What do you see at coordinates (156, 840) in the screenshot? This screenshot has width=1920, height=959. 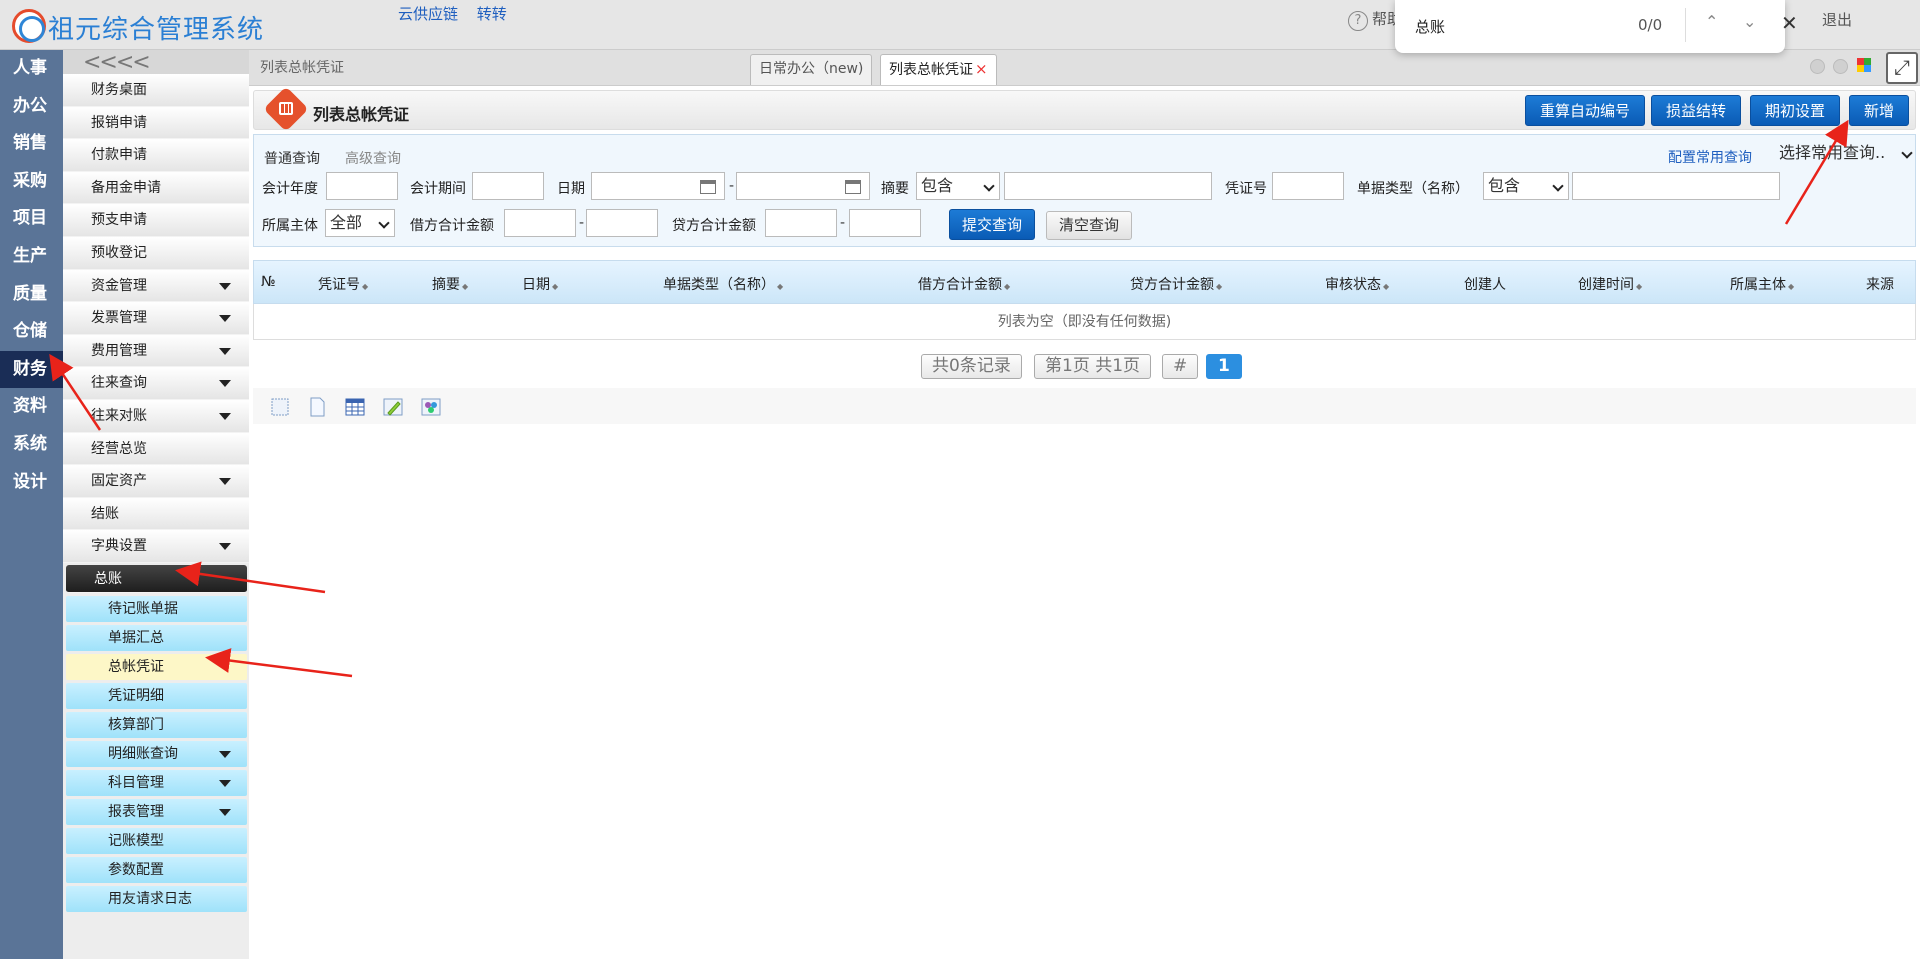 I see `ledger-submenu-item: 记账模型` at bounding box center [156, 840].